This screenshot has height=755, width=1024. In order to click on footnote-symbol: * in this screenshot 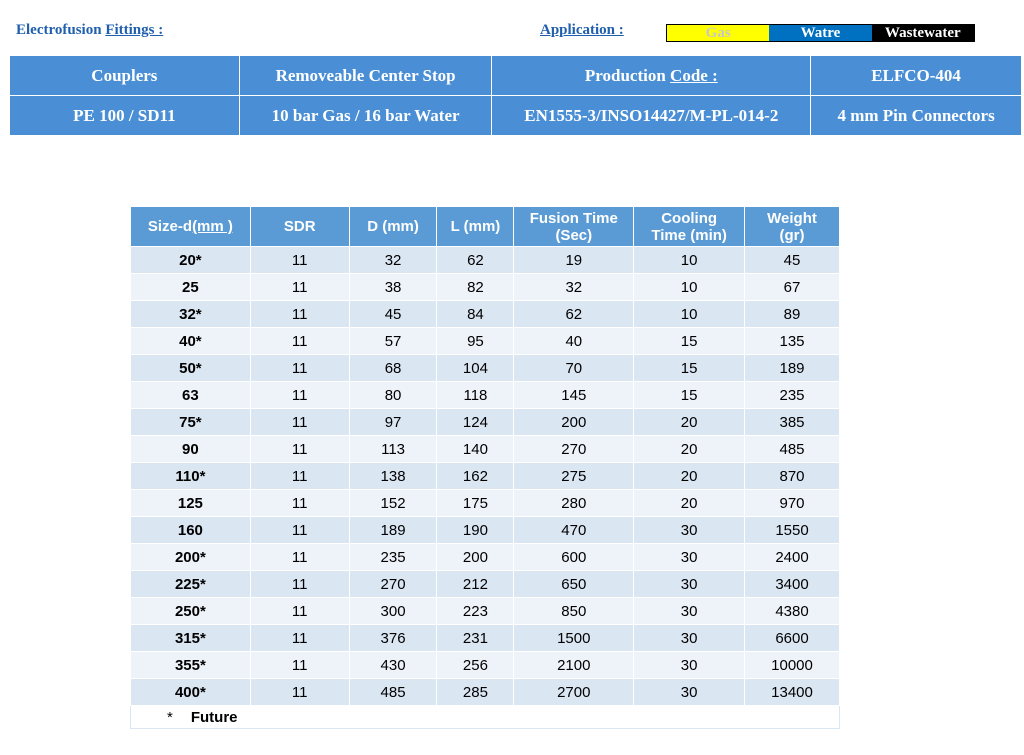, I will do `click(170, 717)`.